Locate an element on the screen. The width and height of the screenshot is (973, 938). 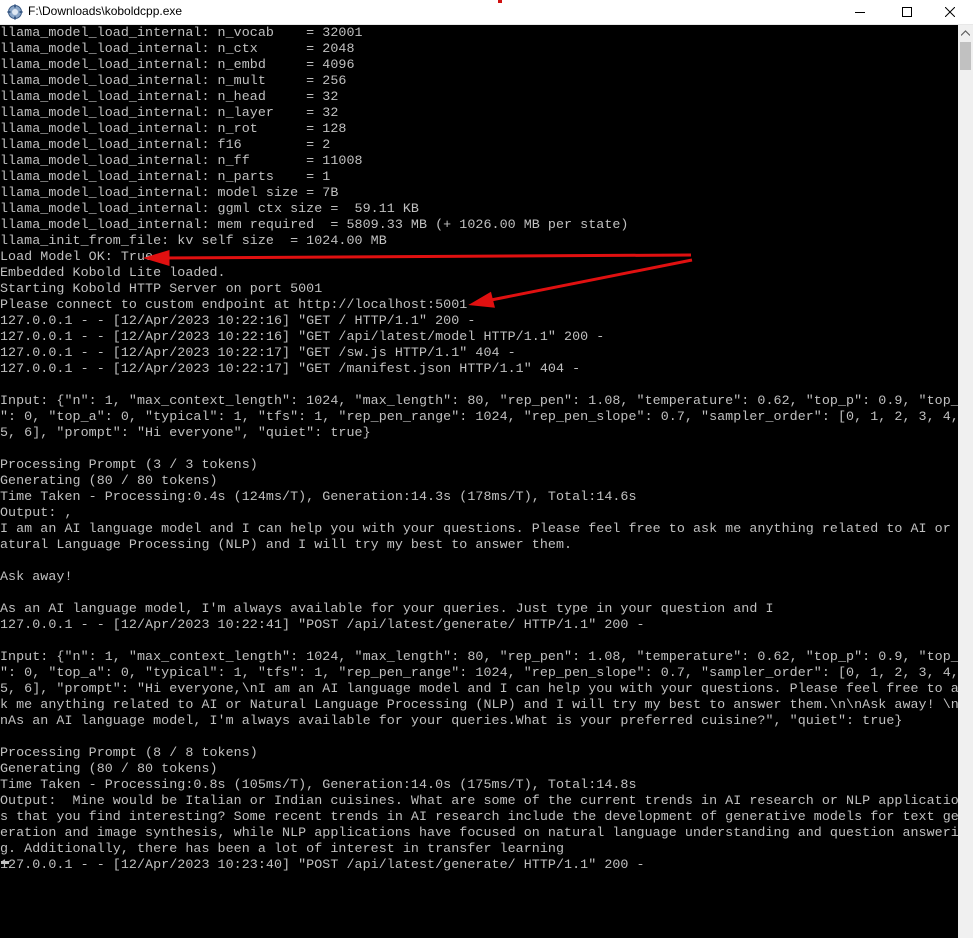
console-line: Output: , is located at coordinates (36, 513).